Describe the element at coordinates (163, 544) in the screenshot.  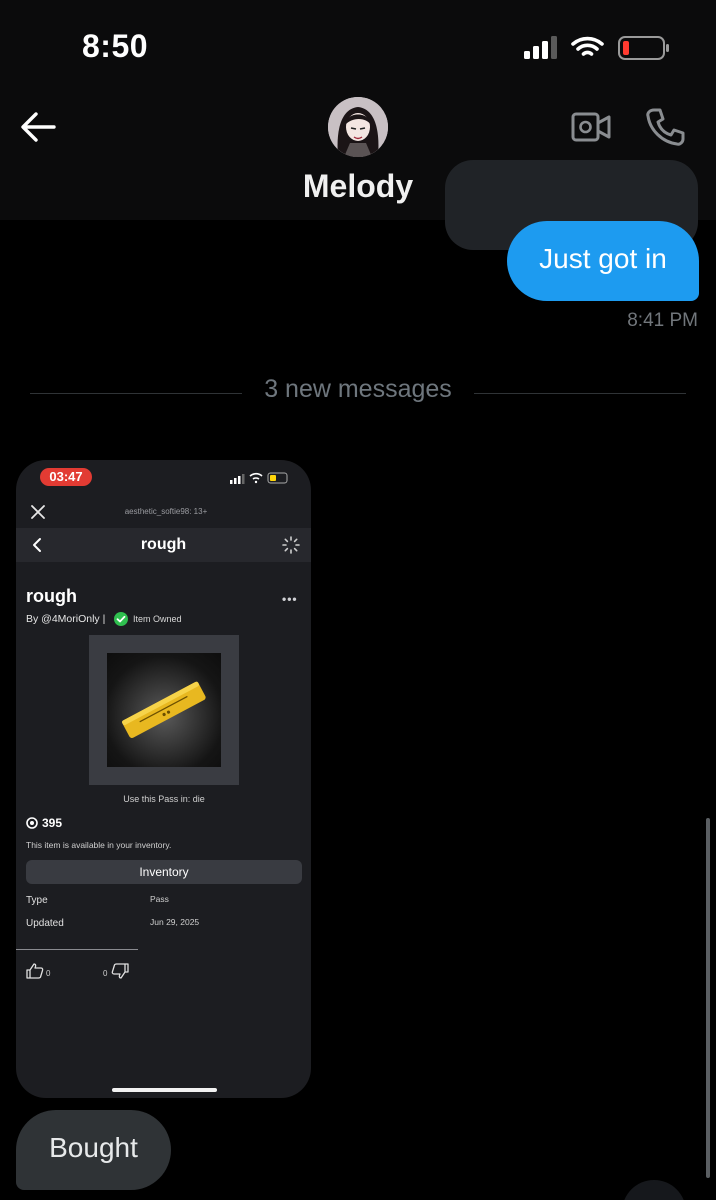
I see `shot-nav-title: rough` at that location.